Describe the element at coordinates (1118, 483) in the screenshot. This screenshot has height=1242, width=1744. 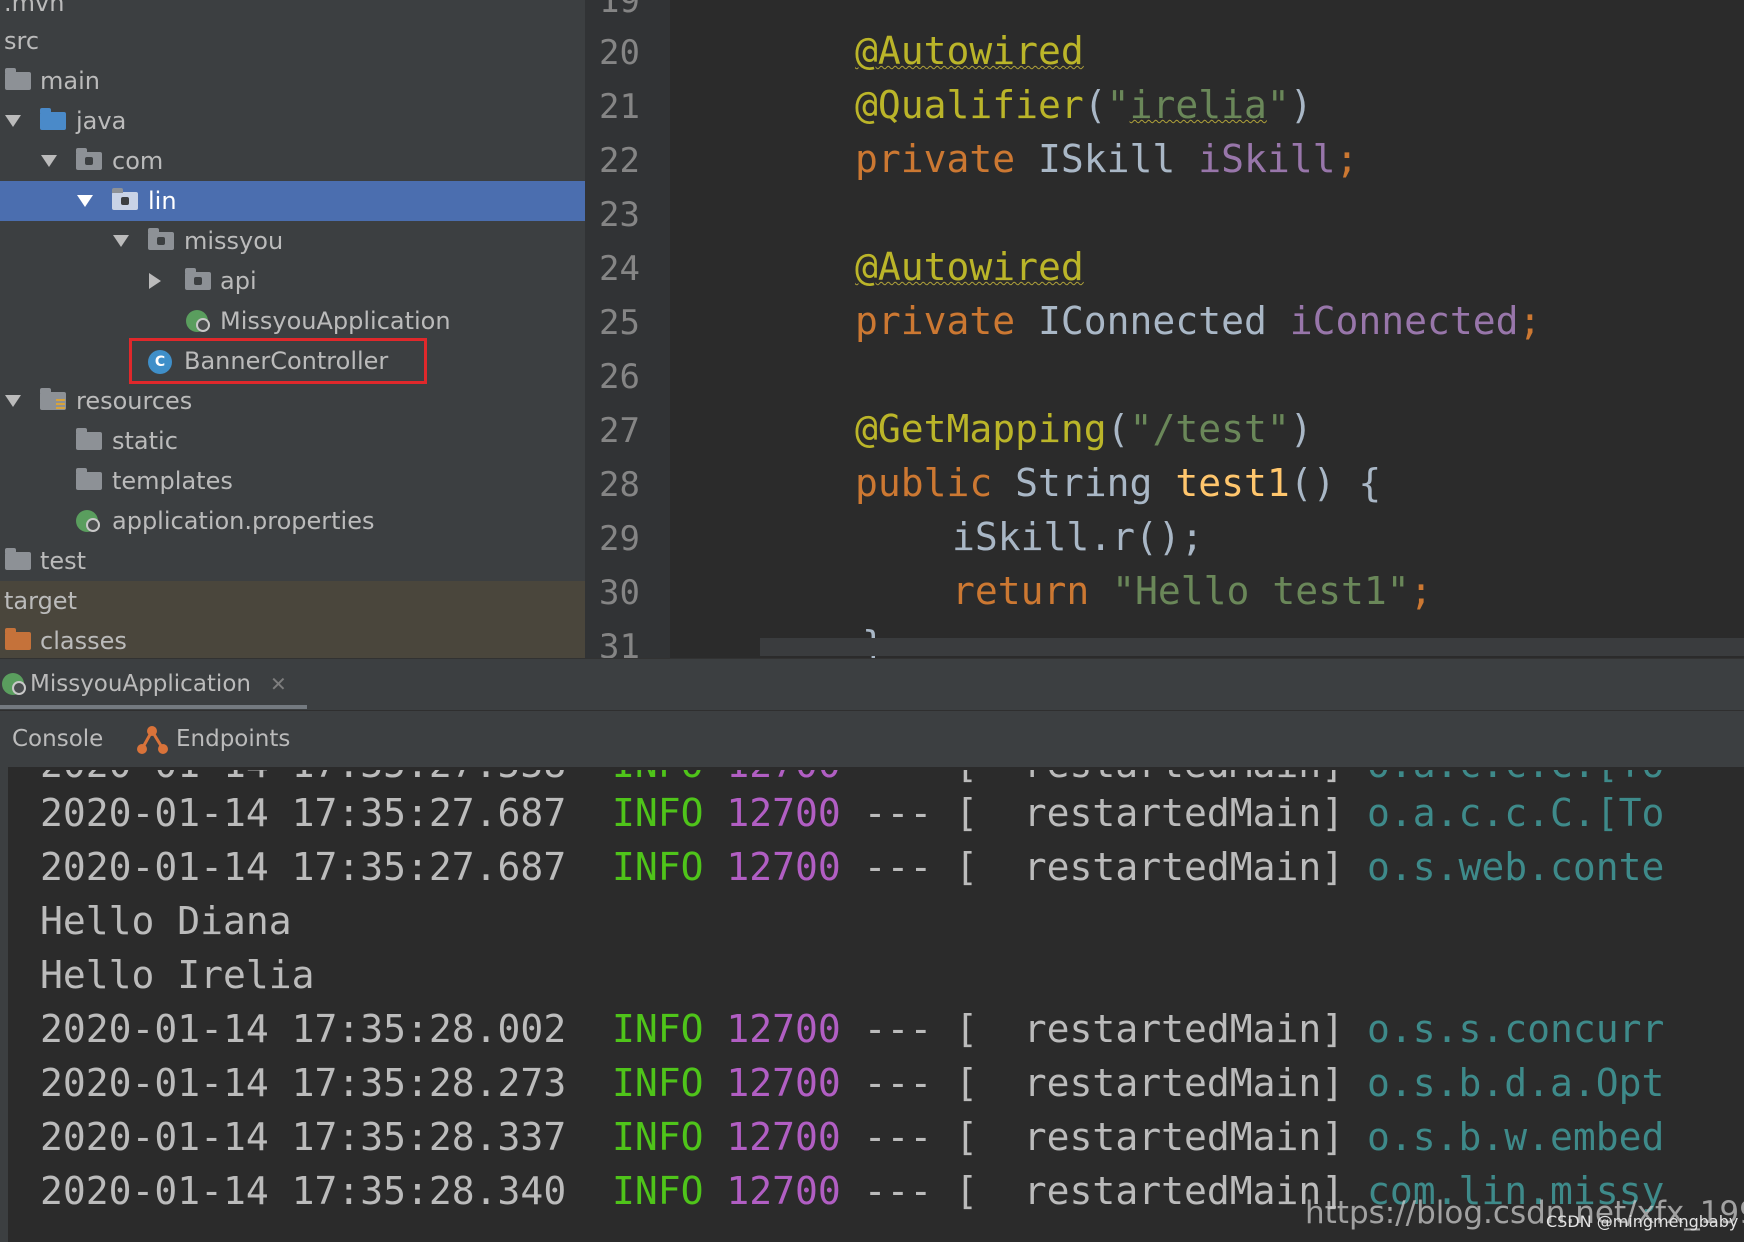
I see `code-line-28: public String test1() {` at that location.